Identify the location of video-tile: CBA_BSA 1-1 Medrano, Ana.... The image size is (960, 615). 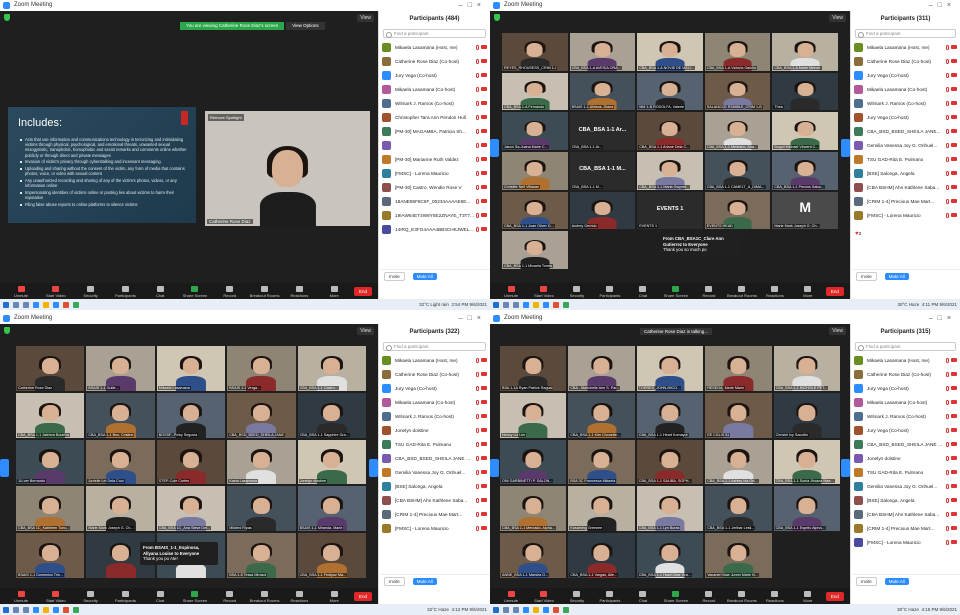
(737, 131).